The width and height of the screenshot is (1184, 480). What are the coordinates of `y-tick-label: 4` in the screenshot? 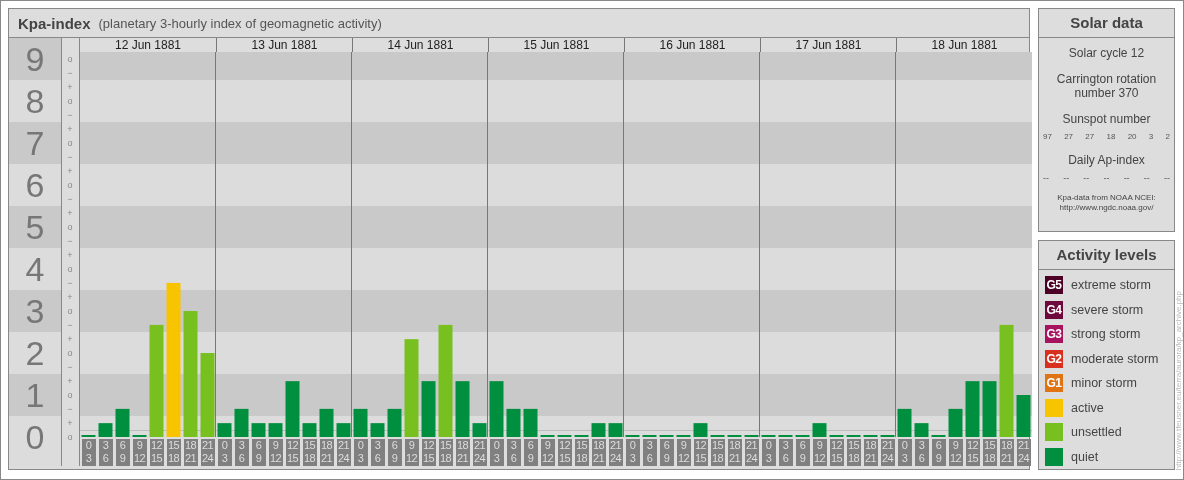 It's located at (35, 269).